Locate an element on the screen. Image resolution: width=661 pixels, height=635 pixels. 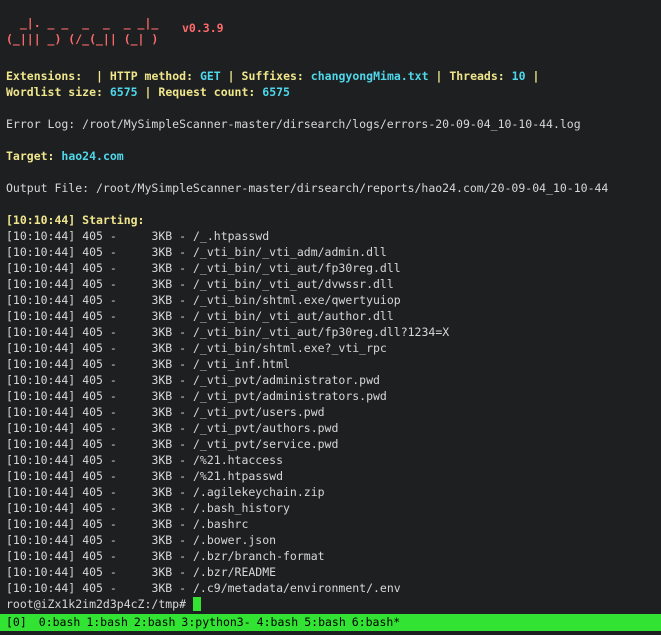
tmux-window-3: 3:python3- is located at coordinates (215, 622).